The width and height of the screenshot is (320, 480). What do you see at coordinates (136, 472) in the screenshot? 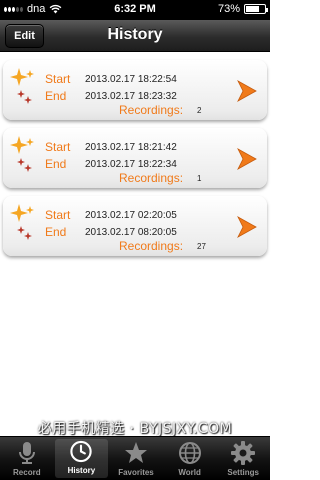
I see `tab-label: Favorites` at bounding box center [136, 472].